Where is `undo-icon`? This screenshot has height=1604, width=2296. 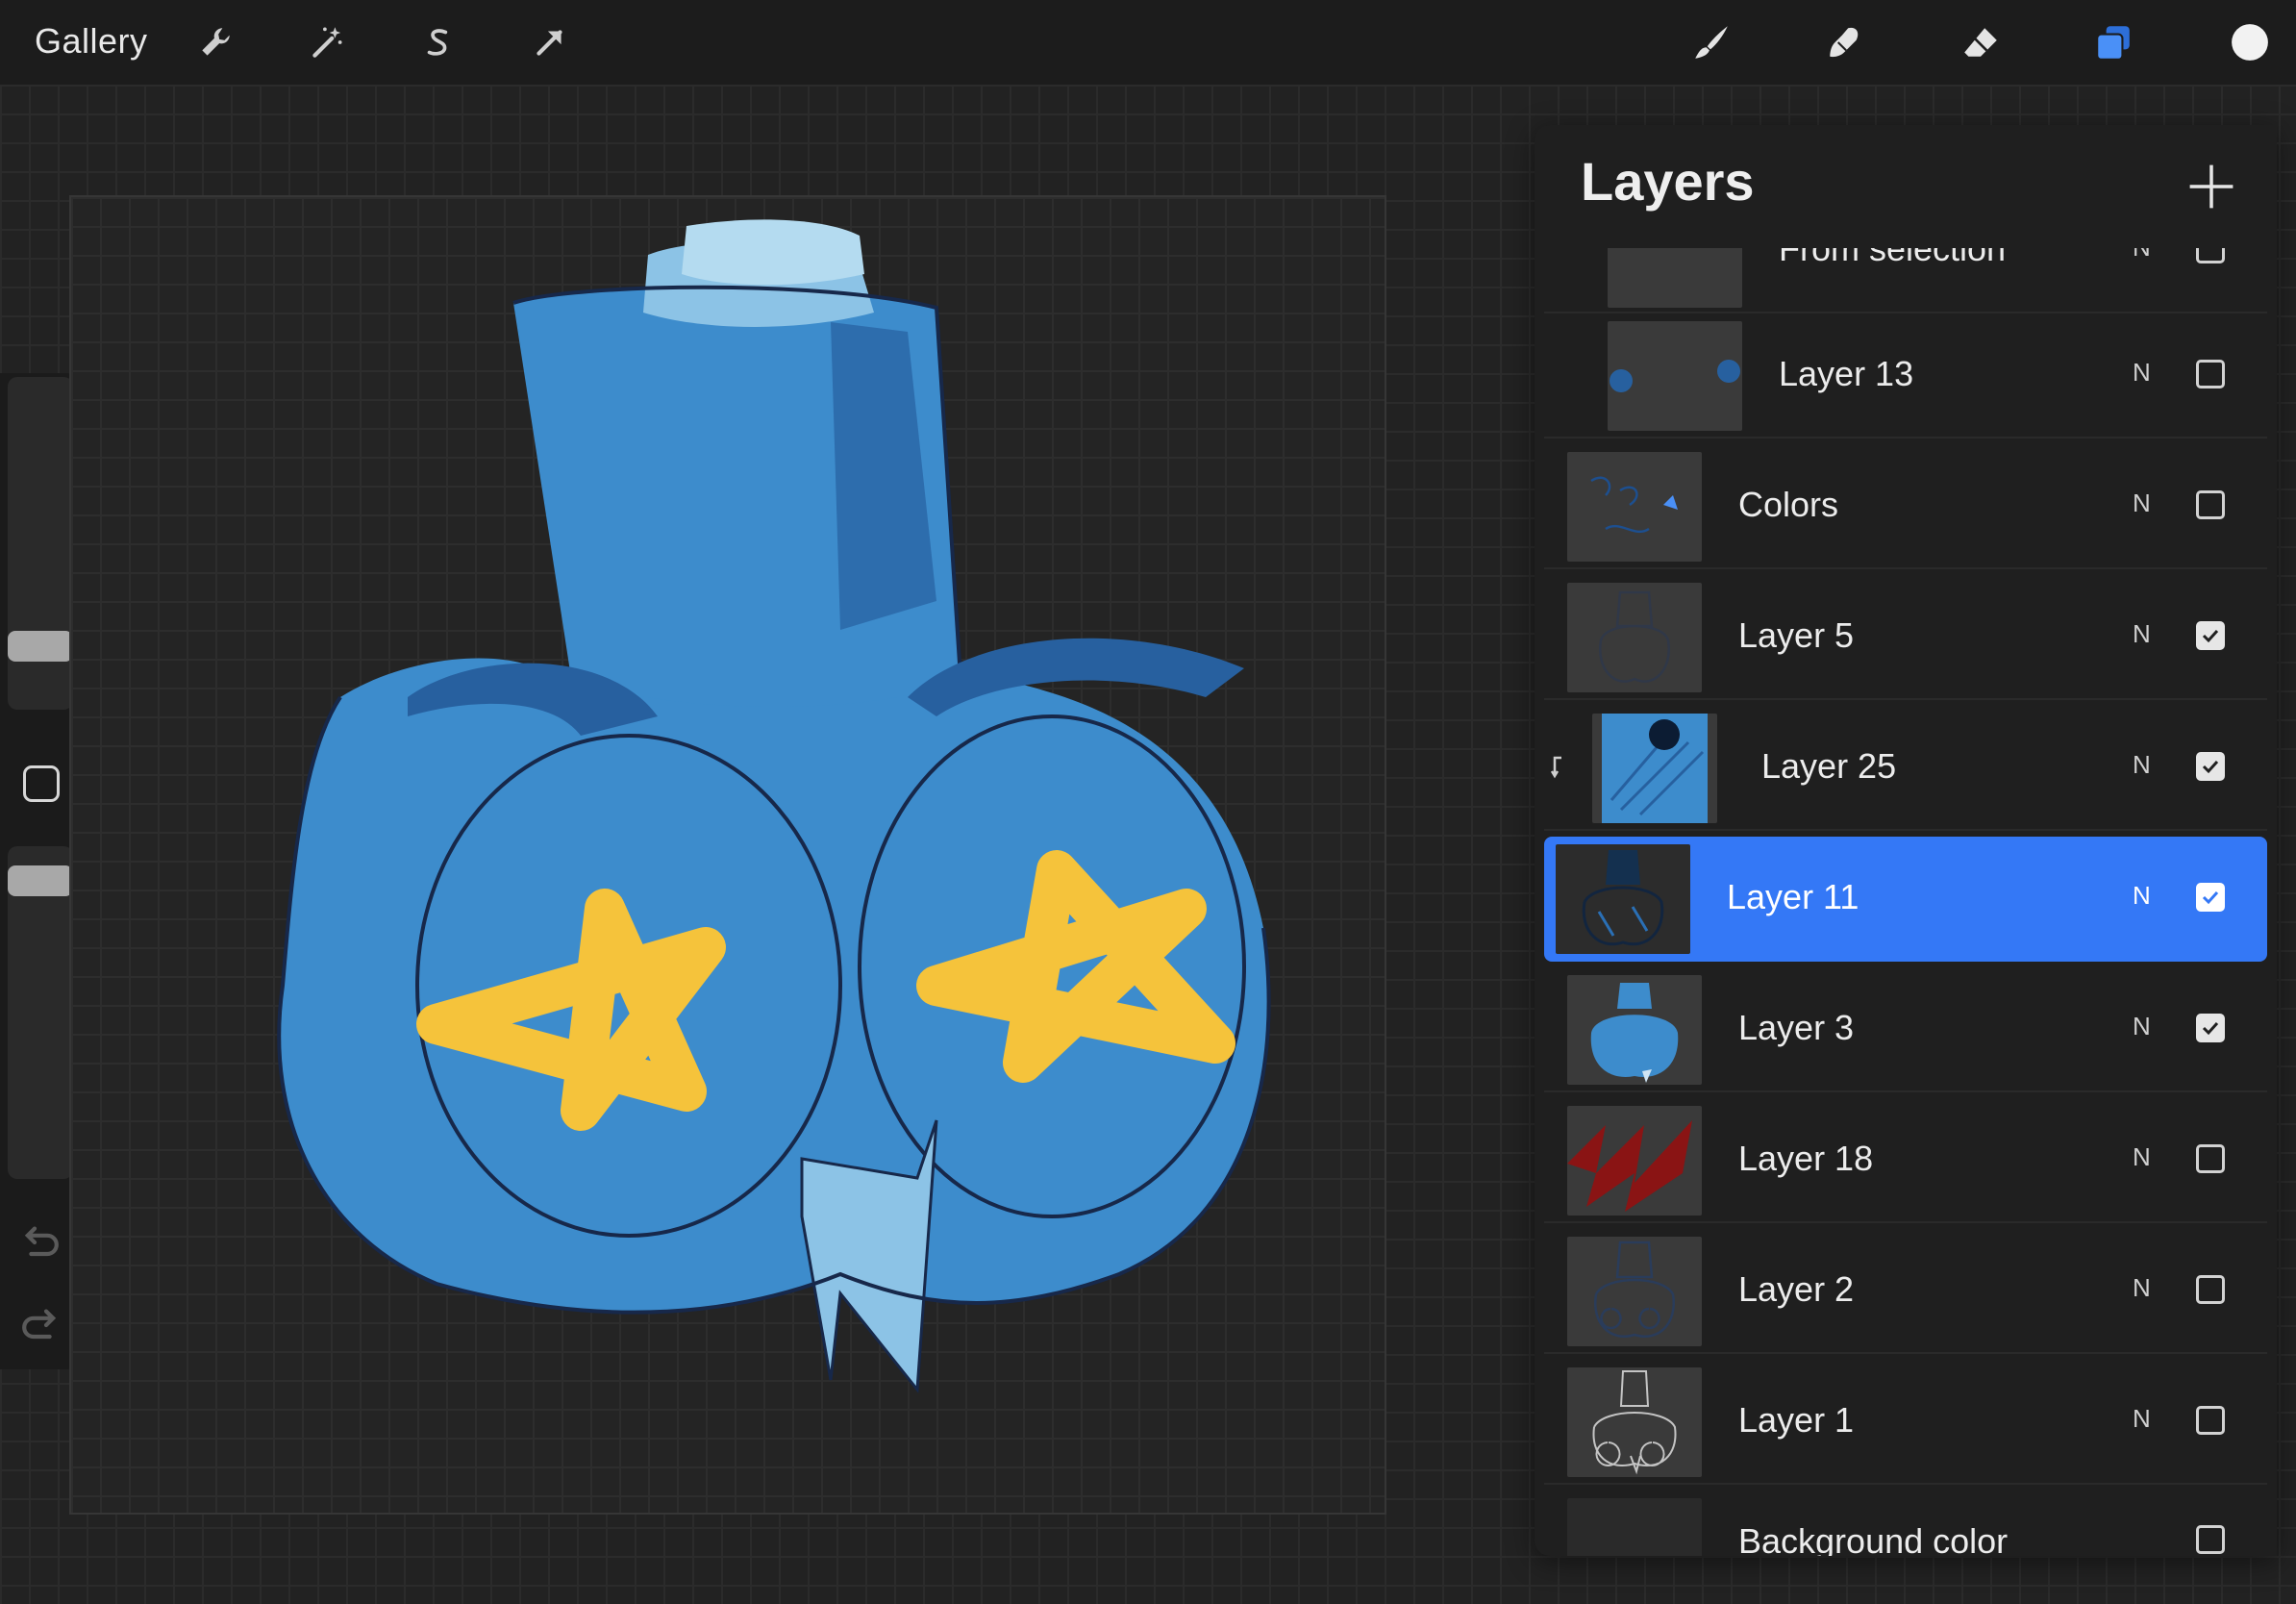
undo-icon is located at coordinates (40, 1242).